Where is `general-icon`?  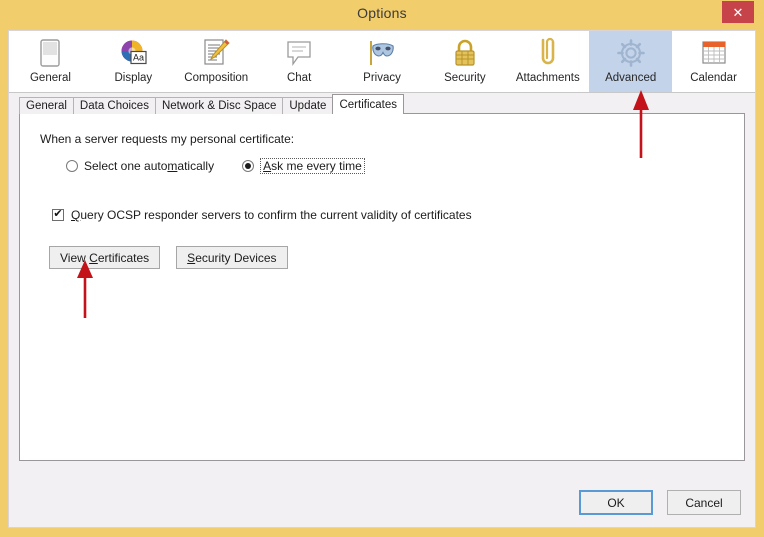
general-icon is located at coordinates (50, 53).